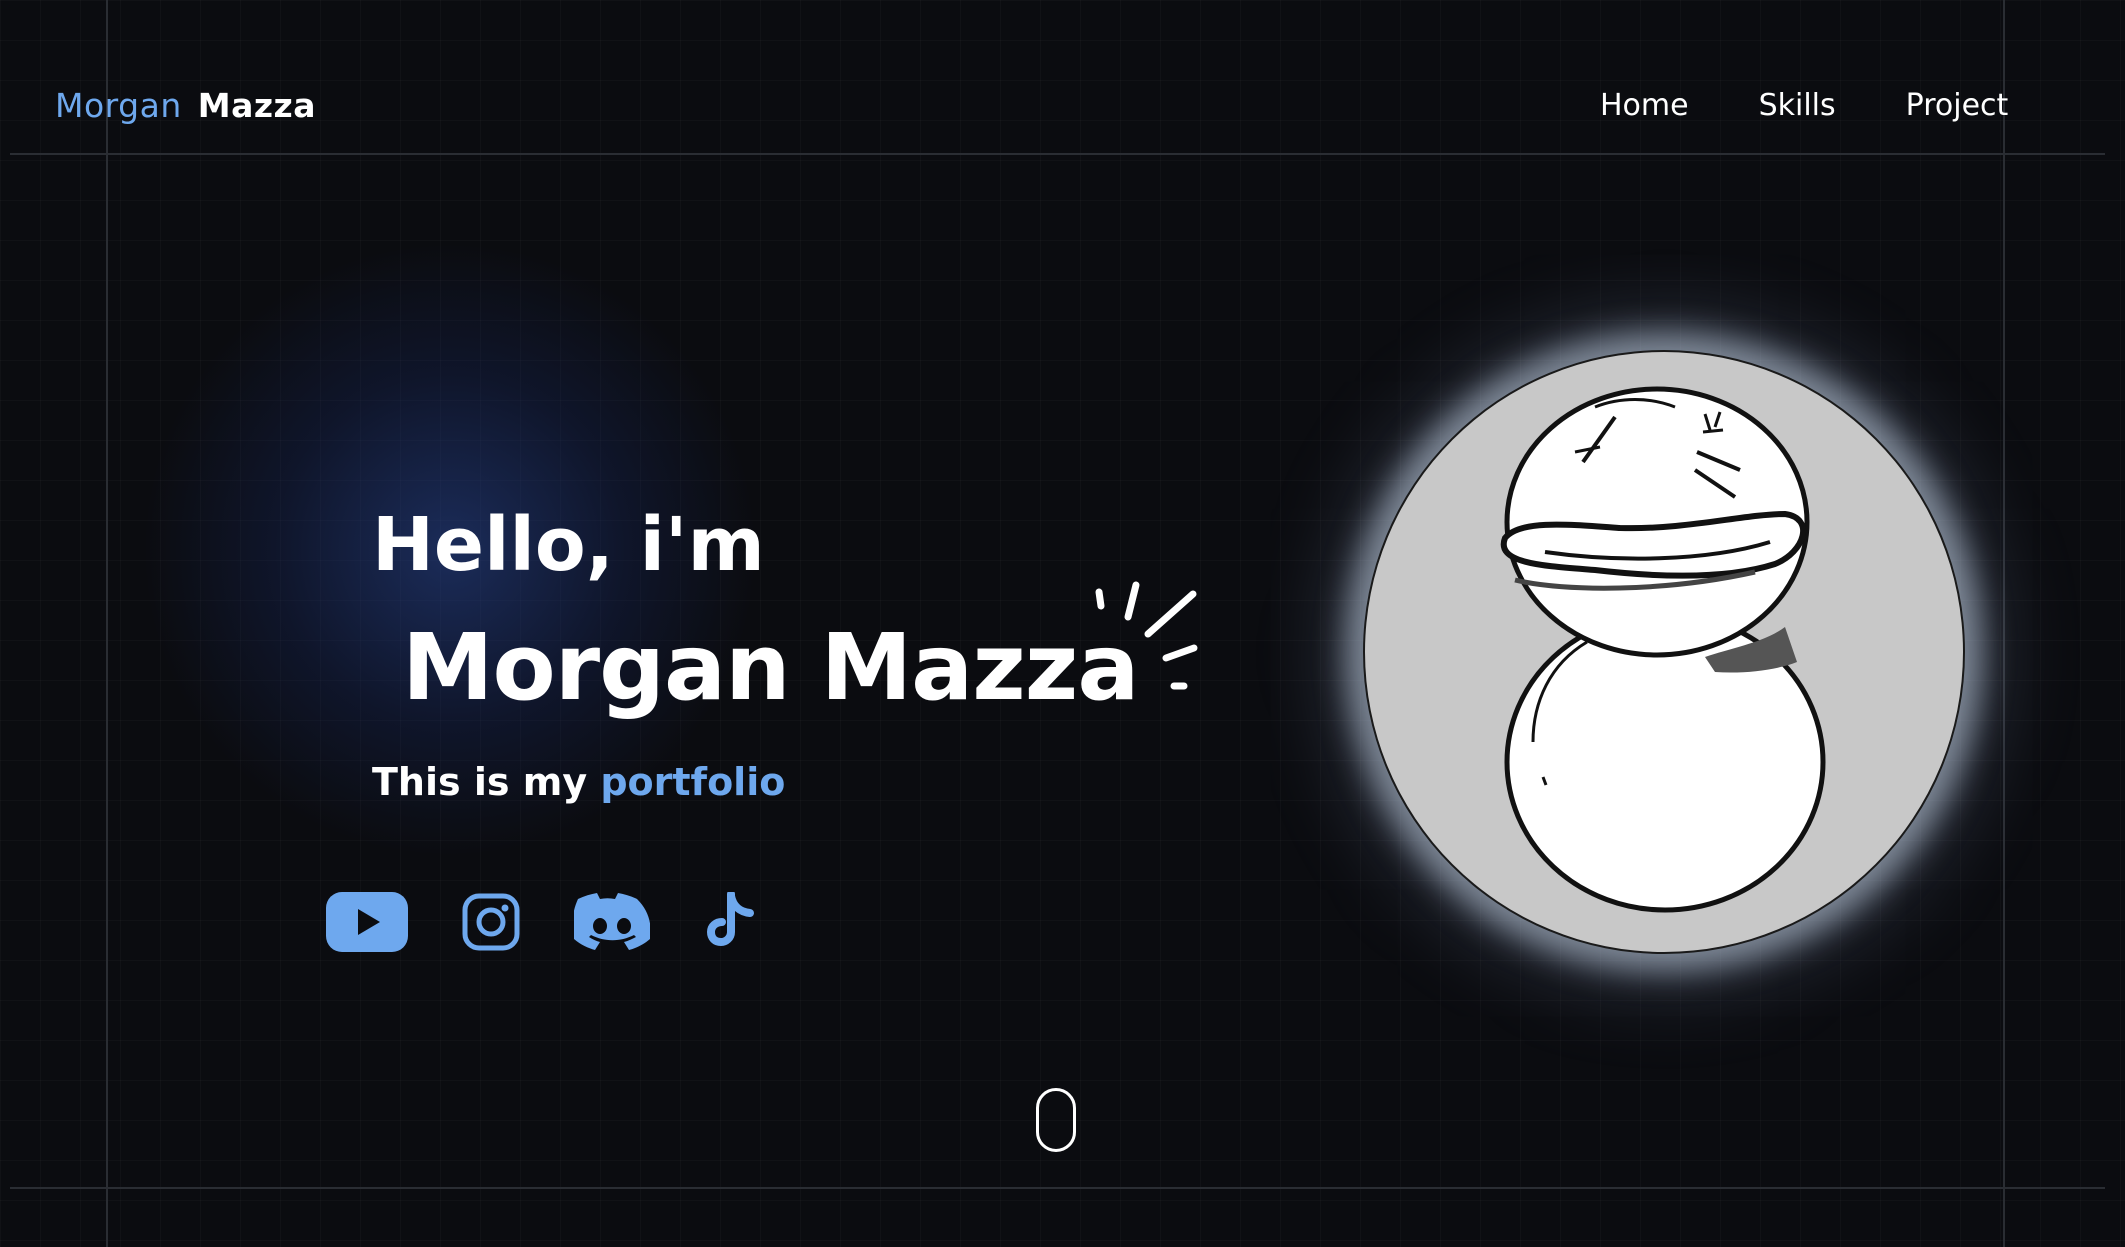 The image size is (2125, 1247). I want to click on scroll-down-indicator, so click(1056, 1120).